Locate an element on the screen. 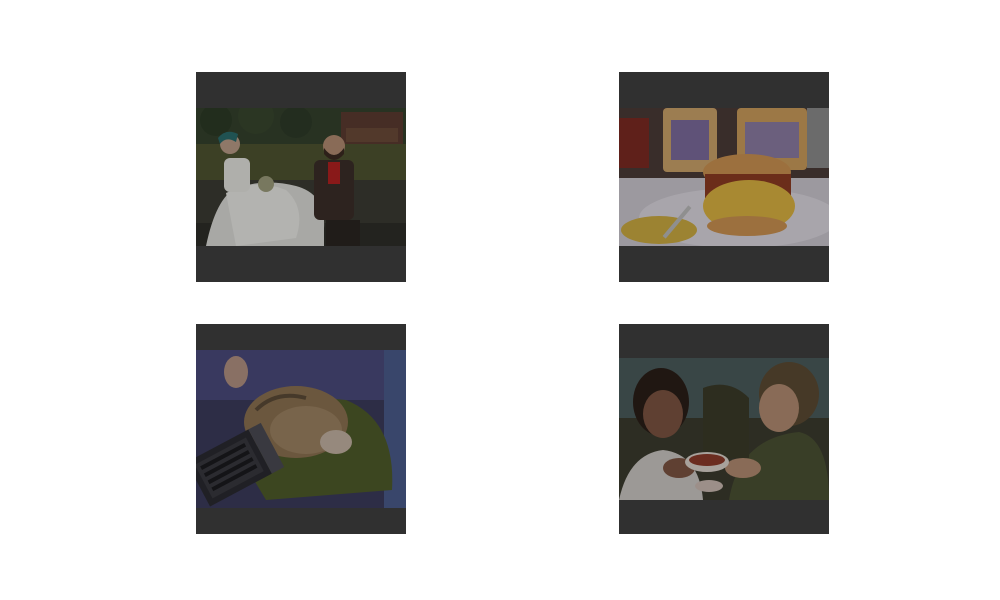  thumbnail-cat-on-lap is located at coordinates (301, 429).